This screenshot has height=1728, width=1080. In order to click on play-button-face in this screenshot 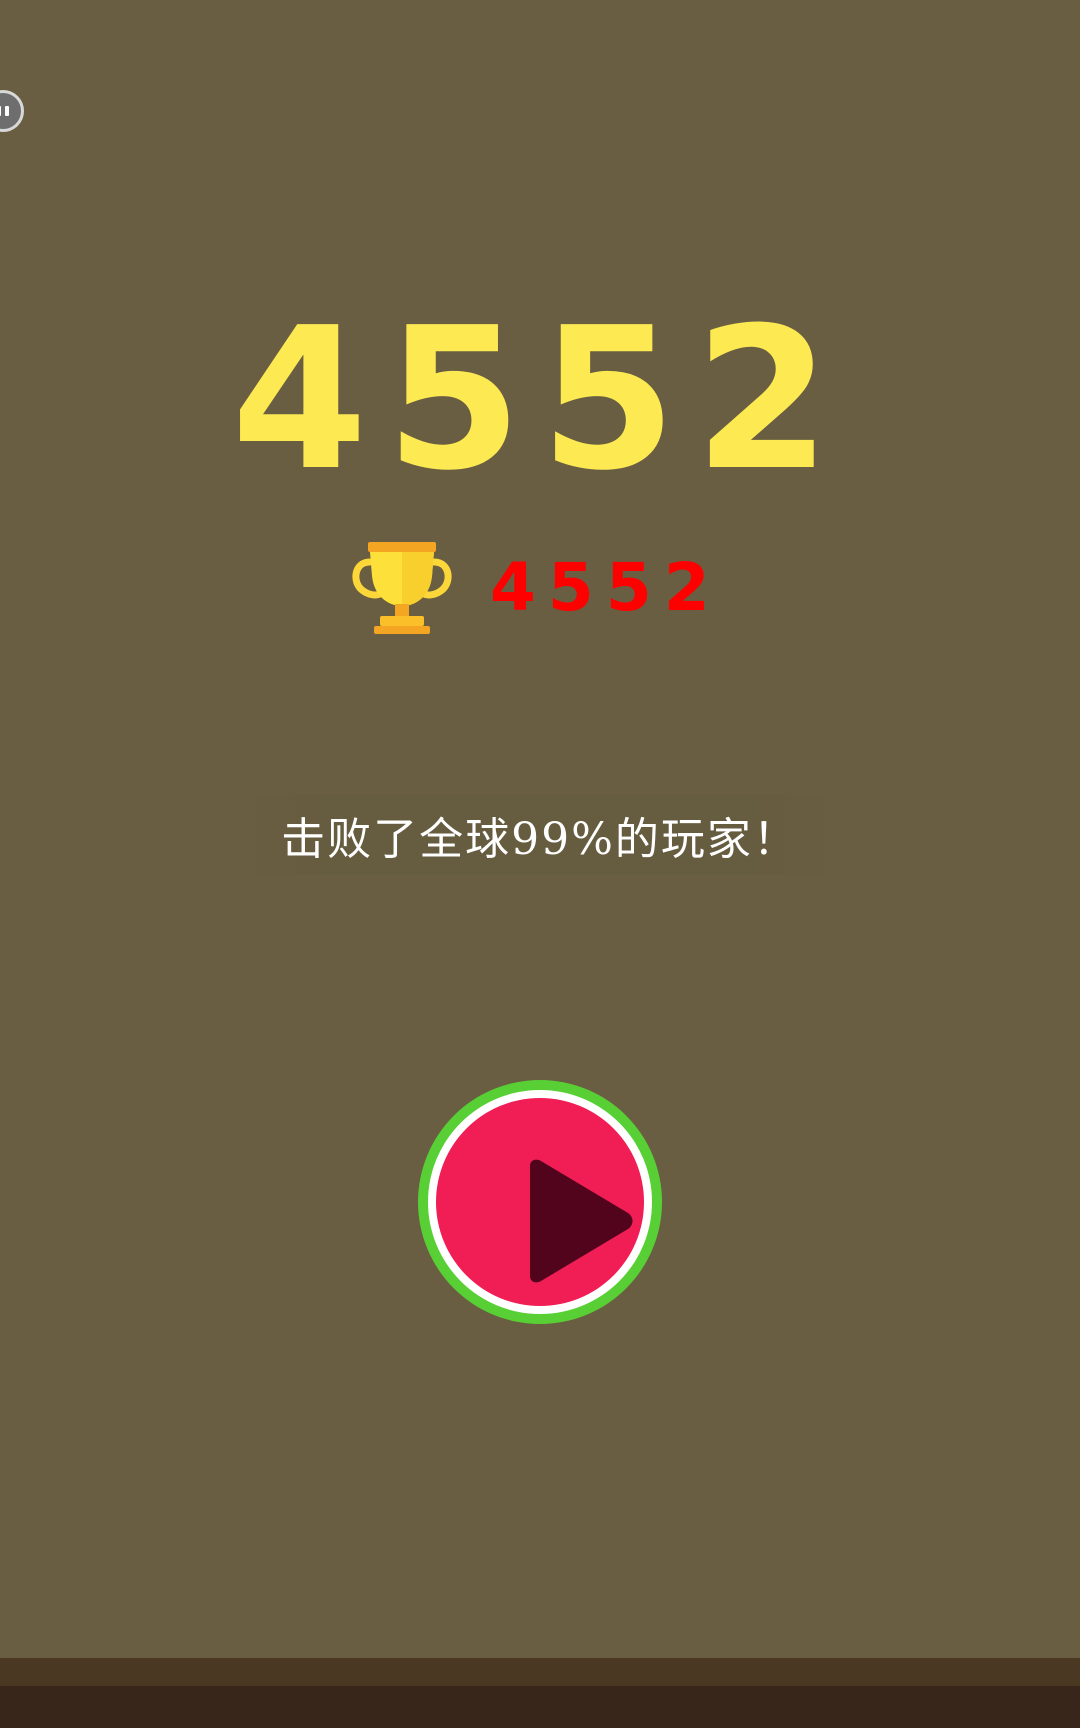, I will do `click(540, 1202)`.